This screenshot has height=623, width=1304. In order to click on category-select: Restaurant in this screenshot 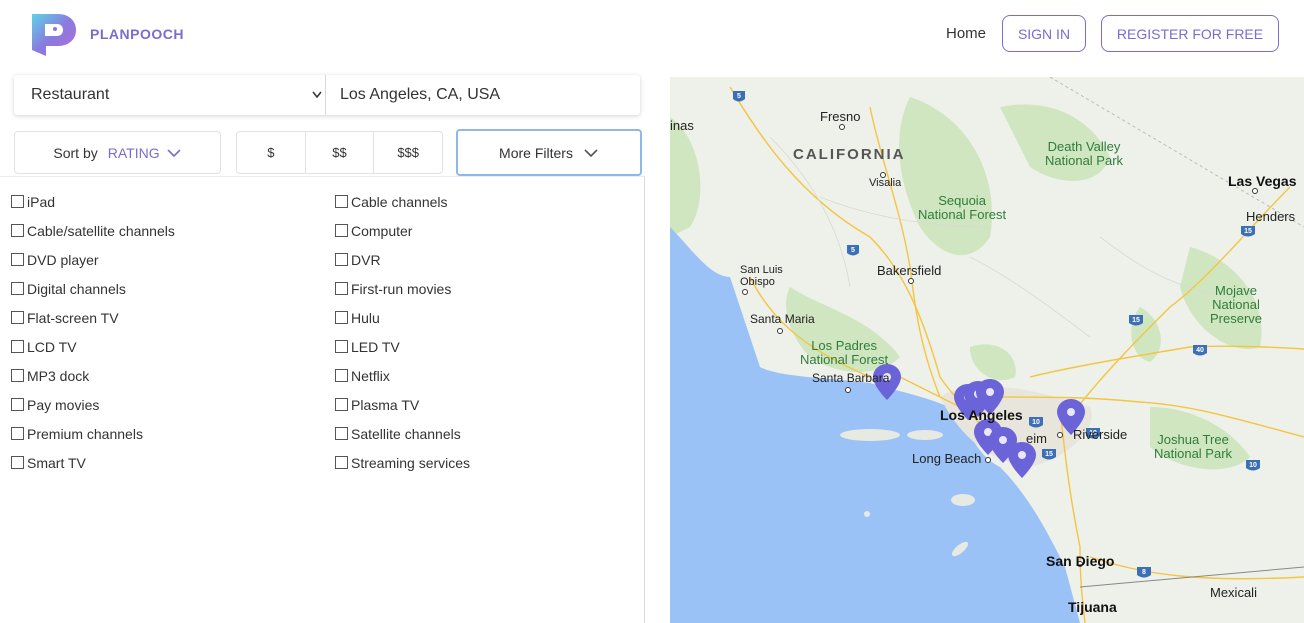, I will do `click(170, 95)`.